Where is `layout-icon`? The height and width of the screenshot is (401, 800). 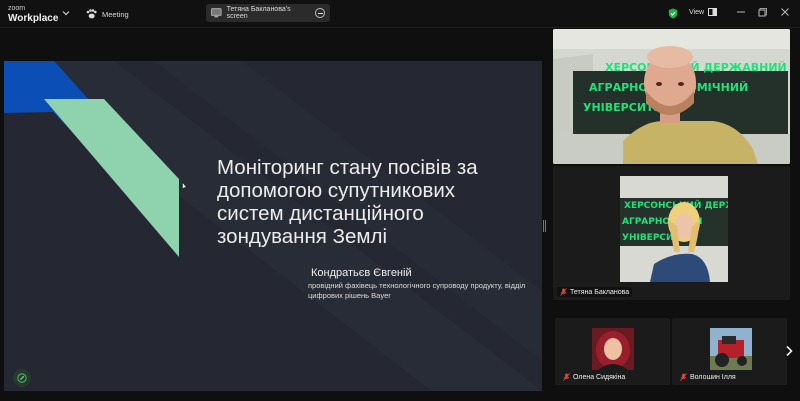
layout-icon is located at coordinates (713, 12).